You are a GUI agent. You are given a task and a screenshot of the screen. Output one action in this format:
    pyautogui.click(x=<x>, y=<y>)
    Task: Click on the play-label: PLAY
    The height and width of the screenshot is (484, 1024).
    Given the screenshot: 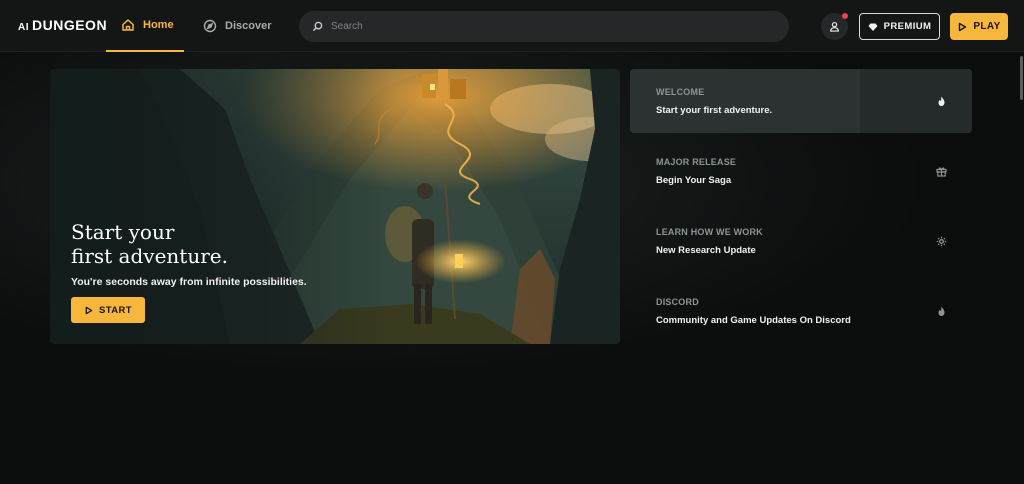 What is the action you would take?
    pyautogui.click(x=986, y=26)
    